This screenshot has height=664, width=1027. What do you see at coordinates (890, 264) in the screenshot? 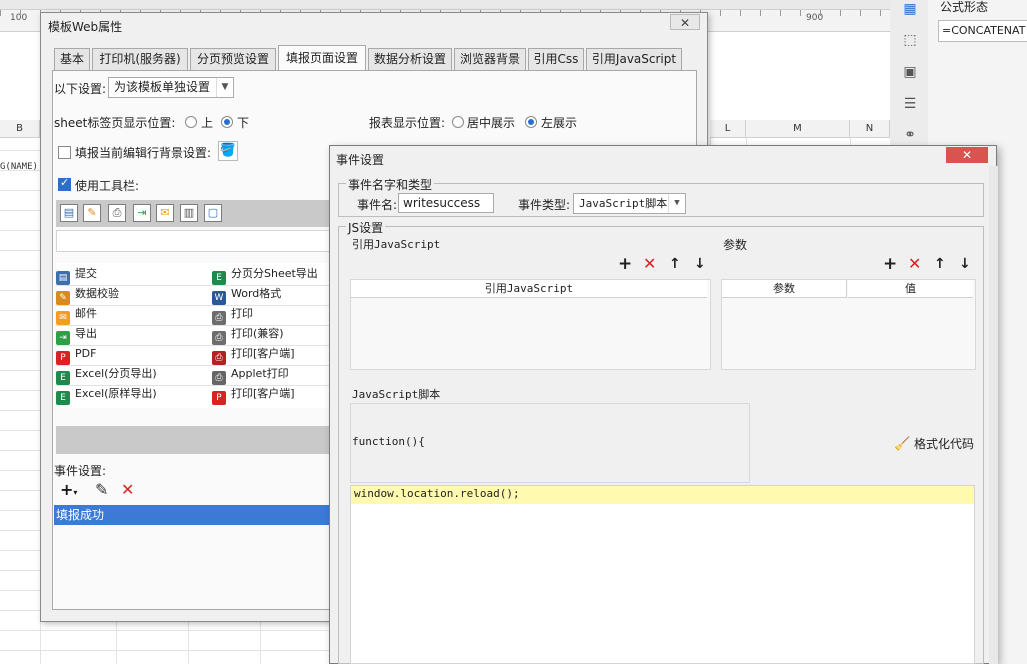
I see `add-param-button: +` at bounding box center [890, 264].